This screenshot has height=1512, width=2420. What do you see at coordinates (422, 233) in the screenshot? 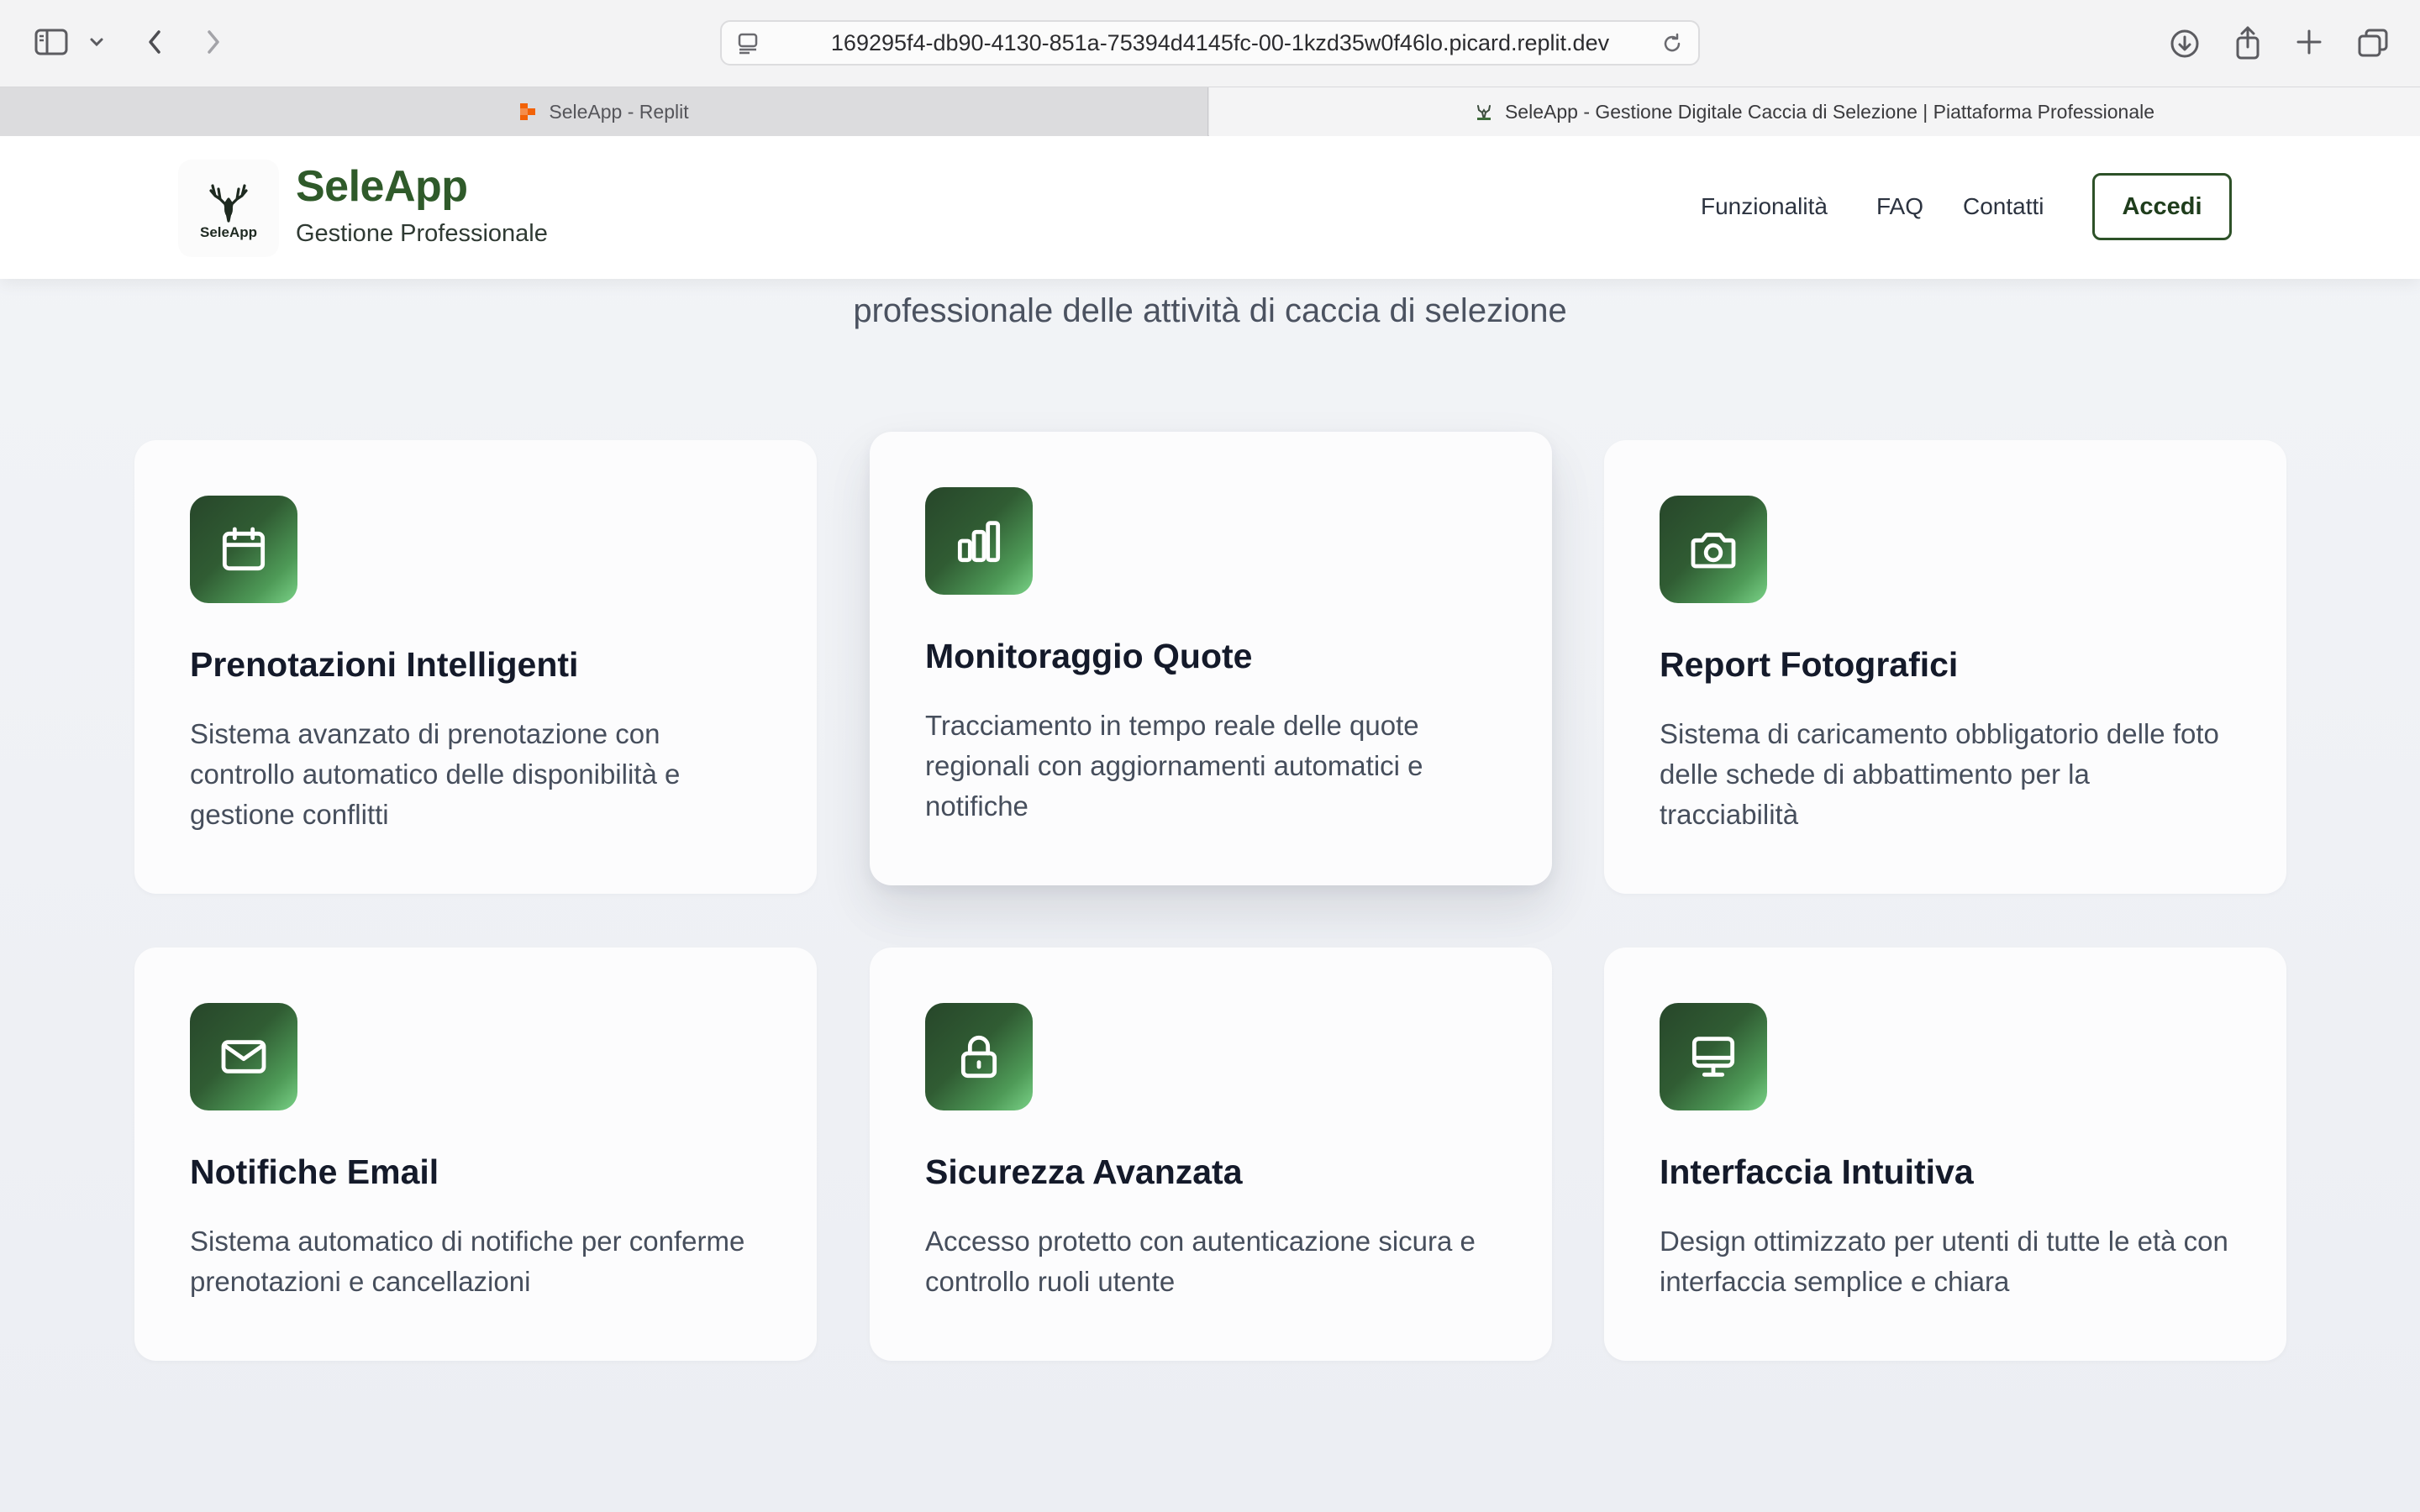
I see `brand-subtitle: Gestione Professionale` at bounding box center [422, 233].